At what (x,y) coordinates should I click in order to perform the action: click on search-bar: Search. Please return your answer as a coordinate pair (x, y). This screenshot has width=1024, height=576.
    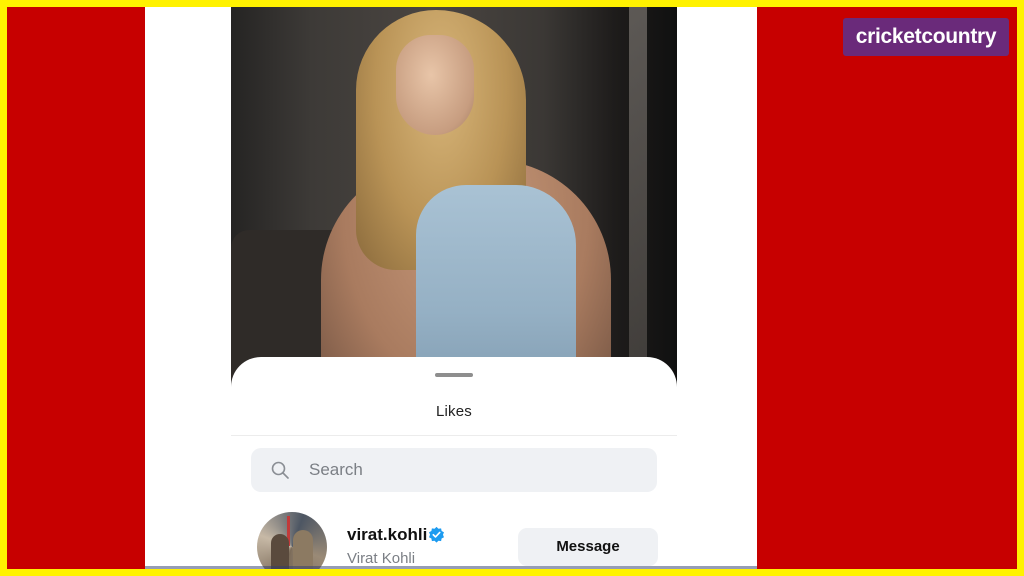
    Looking at the image, I should click on (454, 470).